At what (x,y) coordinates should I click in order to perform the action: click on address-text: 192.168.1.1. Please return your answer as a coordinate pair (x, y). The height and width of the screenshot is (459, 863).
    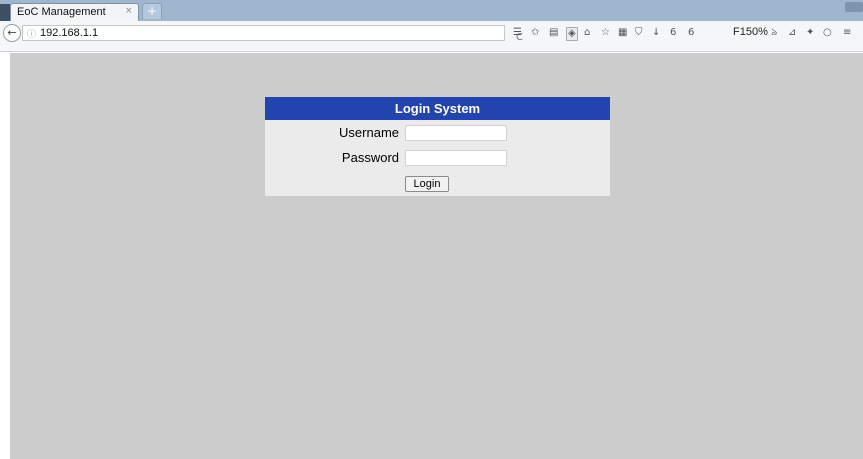
    Looking at the image, I should click on (69, 33).